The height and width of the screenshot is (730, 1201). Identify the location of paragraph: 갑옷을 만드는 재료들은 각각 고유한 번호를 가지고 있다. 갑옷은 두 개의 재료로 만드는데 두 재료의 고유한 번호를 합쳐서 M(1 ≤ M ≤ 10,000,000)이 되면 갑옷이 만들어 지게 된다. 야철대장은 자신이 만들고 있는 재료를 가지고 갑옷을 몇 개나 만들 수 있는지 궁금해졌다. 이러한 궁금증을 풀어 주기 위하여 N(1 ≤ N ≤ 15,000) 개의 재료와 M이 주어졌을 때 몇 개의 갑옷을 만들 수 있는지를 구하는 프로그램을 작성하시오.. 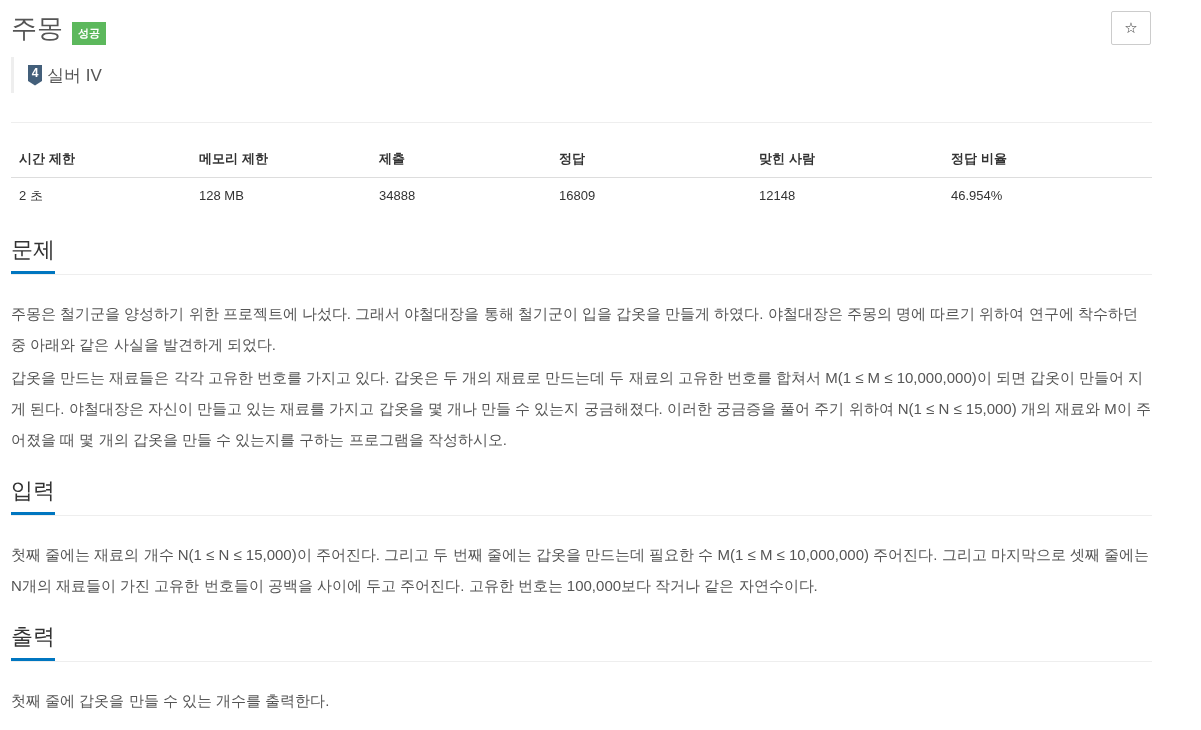
(581, 409).